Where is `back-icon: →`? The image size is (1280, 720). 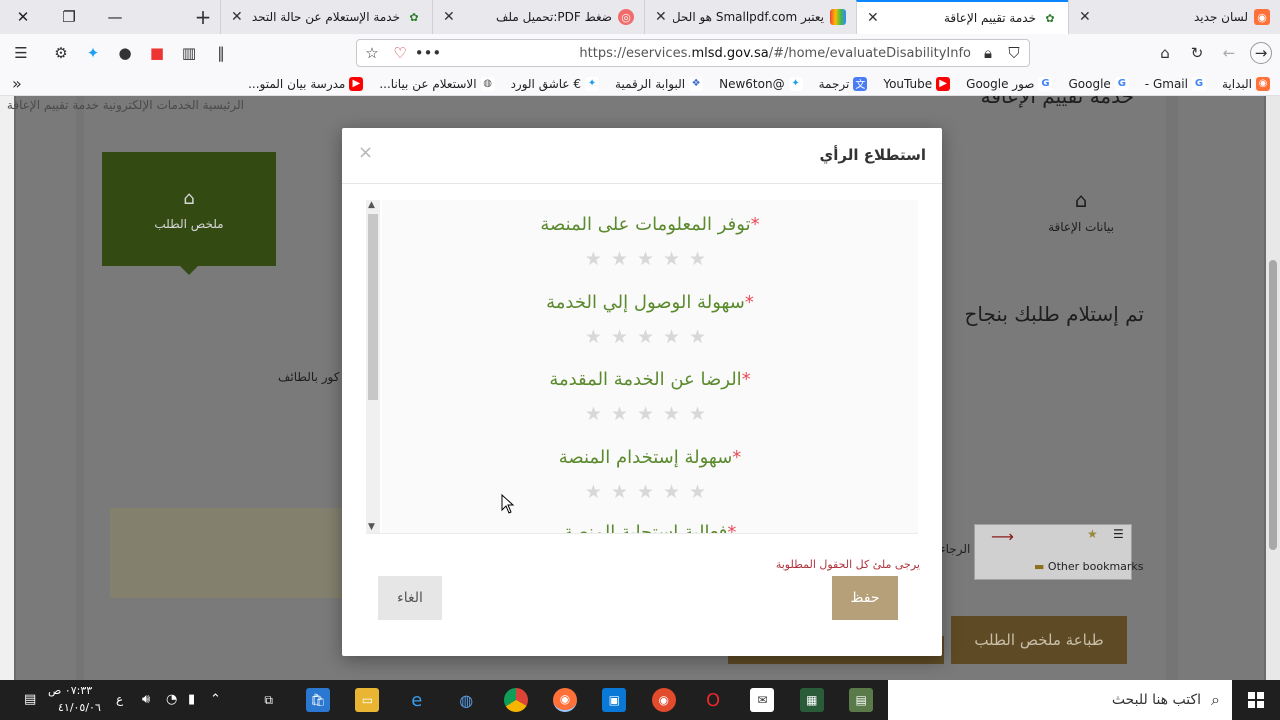
back-icon: → is located at coordinates (1261, 53).